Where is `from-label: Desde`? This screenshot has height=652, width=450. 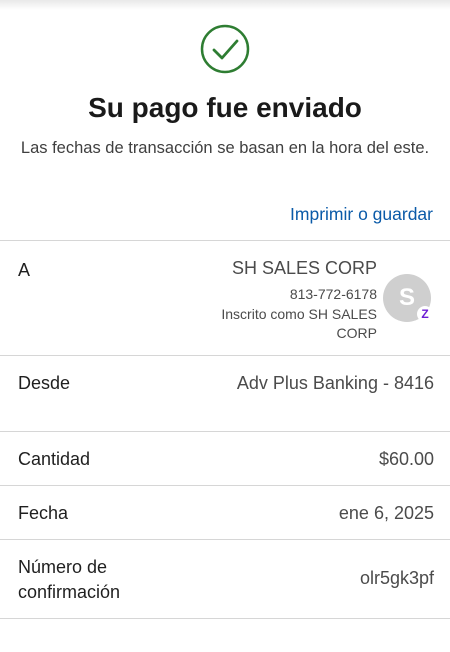
from-label: Desde is located at coordinates (44, 383).